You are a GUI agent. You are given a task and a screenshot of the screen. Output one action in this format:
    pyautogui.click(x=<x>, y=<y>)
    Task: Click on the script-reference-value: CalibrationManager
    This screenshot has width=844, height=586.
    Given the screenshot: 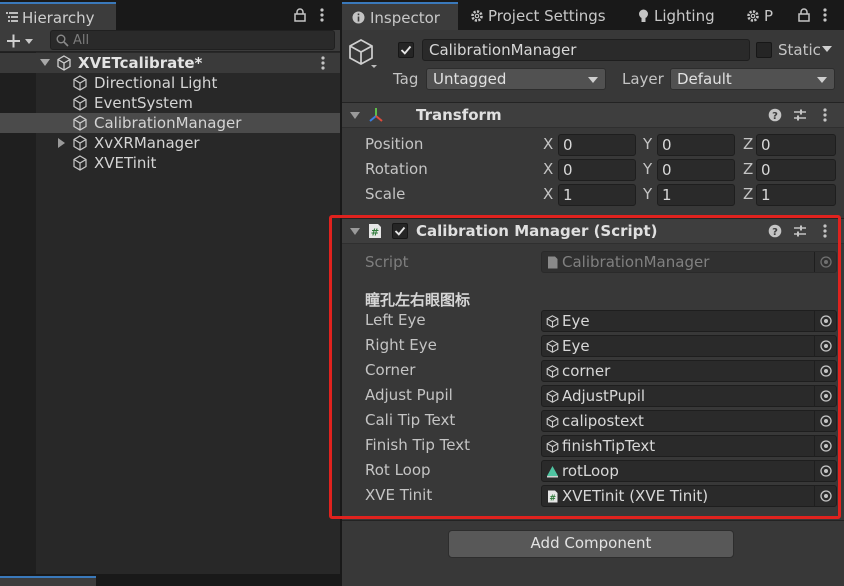 What is the action you would take?
    pyautogui.click(x=636, y=262)
    